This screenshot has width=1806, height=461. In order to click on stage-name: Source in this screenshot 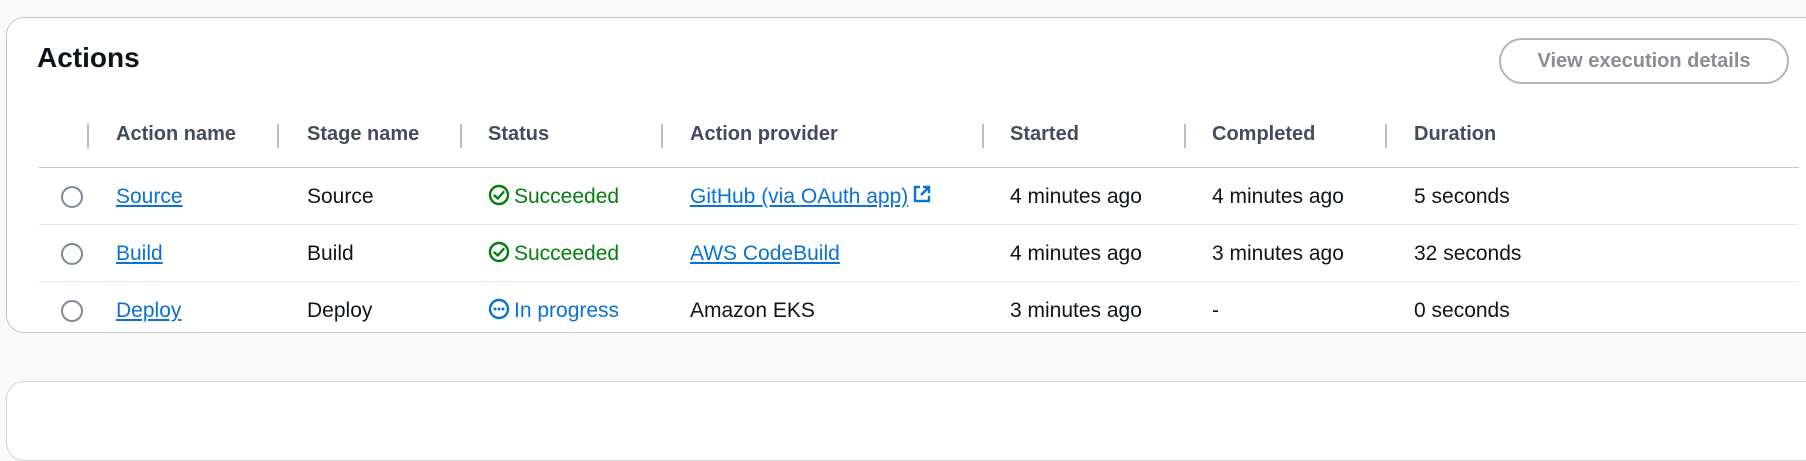, I will do `click(340, 196)`.